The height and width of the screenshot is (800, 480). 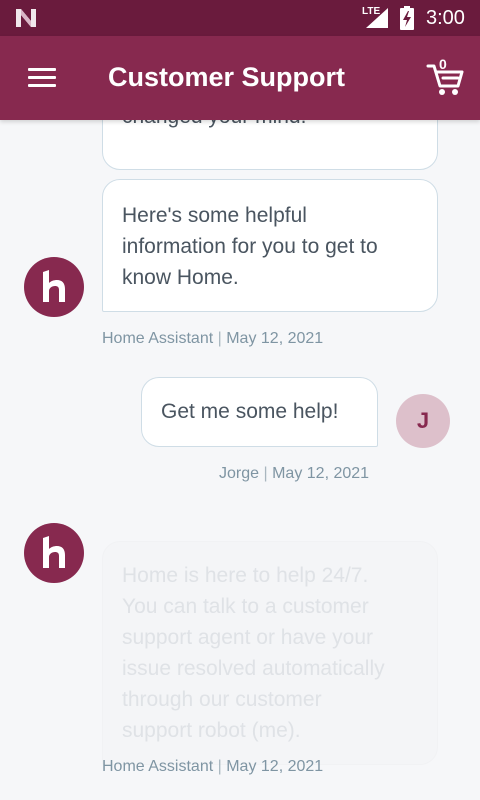 I want to click on menu-button, so click(x=42, y=78).